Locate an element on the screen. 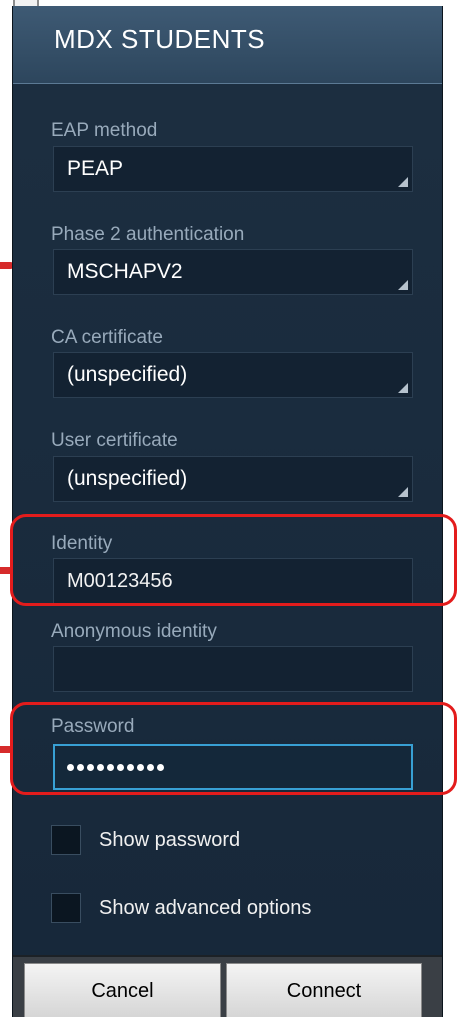 The height and width of the screenshot is (1017, 459). identity-highlight is located at coordinates (233, 560).